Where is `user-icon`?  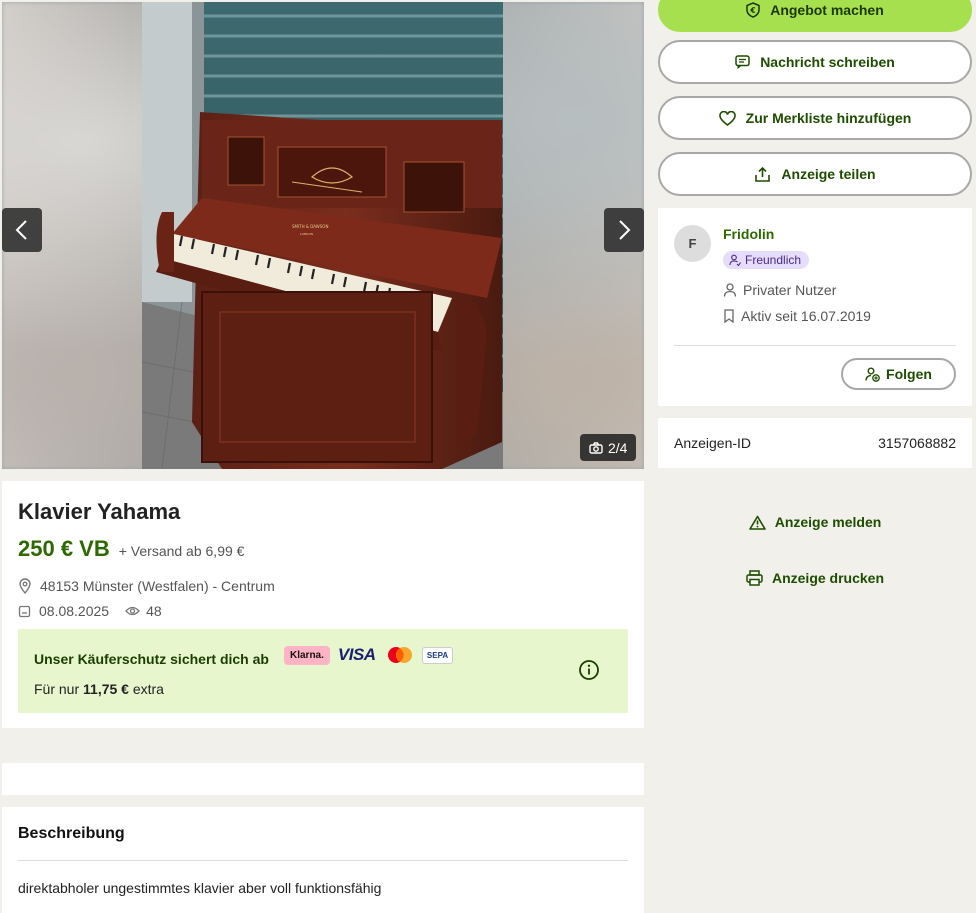 user-icon is located at coordinates (730, 290).